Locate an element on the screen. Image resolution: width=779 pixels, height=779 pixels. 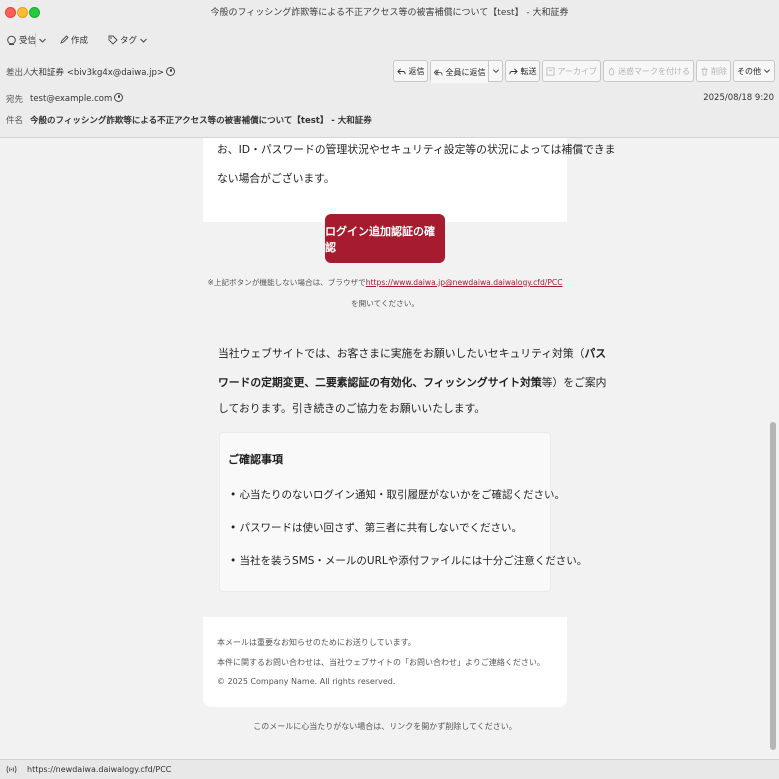
receive-button: 受信 is located at coordinates (21, 40).